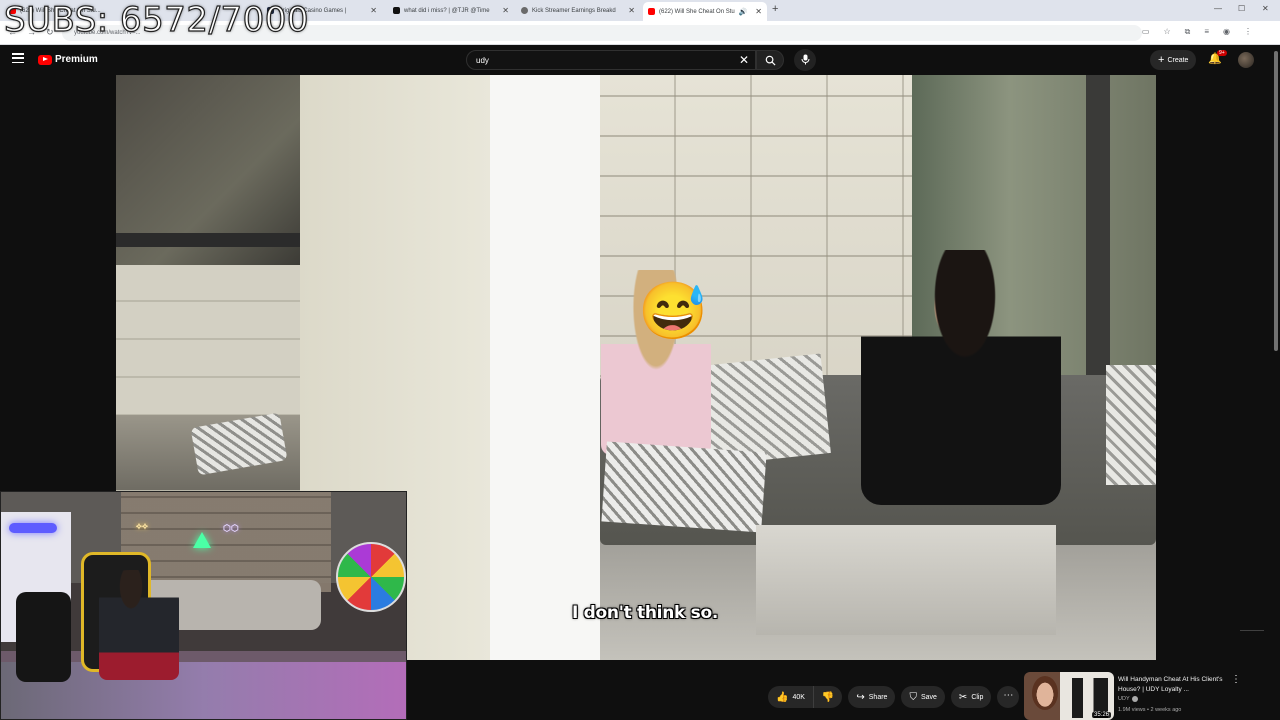  I want to click on bookmark-icon: ⛉, so click(913, 697).